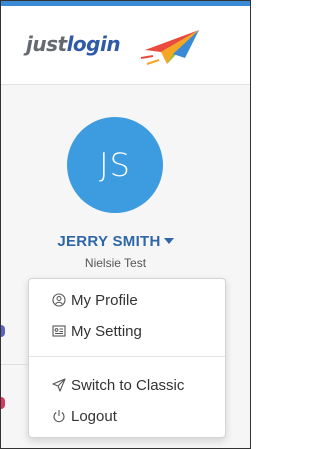 This screenshot has height=449, width=320. I want to click on menu-item-label: My Profile, so click(104, 300).